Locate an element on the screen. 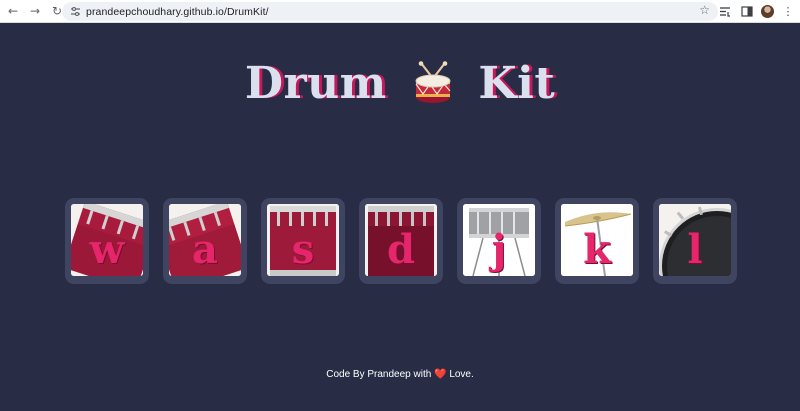 The height and width of the screenshot is (411, 800). drum-key-j: j is located at coordinates (499, 241).